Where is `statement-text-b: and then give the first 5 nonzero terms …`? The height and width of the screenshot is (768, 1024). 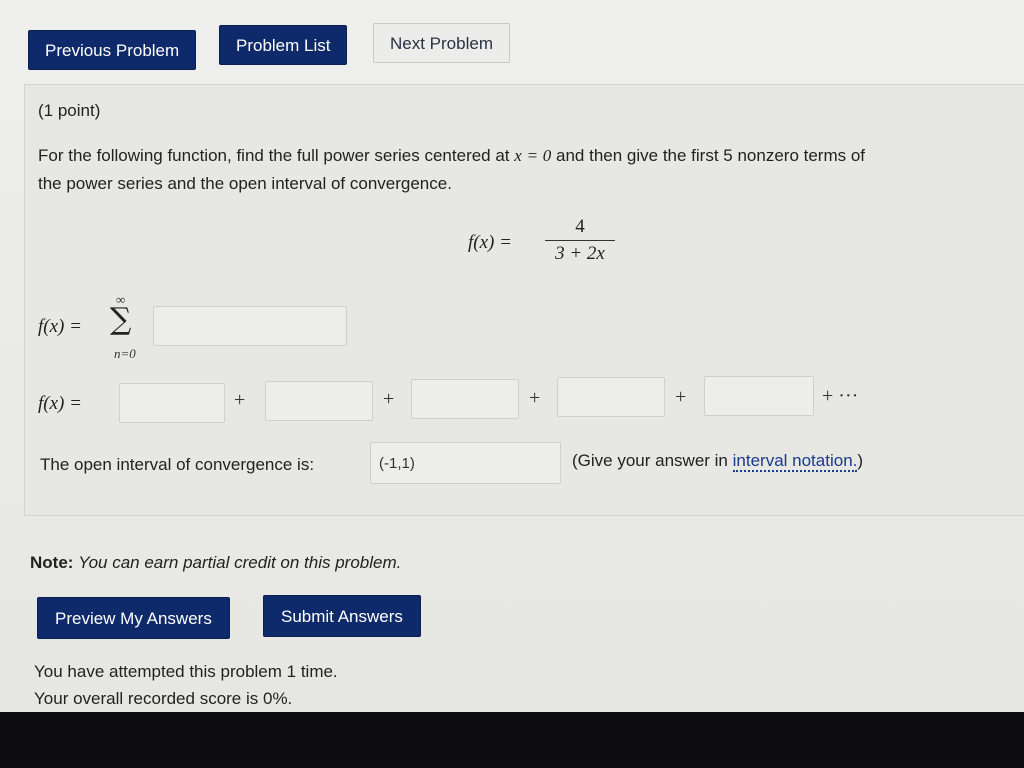 statement-text-b: and then give the first 5 nonzero terms … is located at coordinates (711, 155).